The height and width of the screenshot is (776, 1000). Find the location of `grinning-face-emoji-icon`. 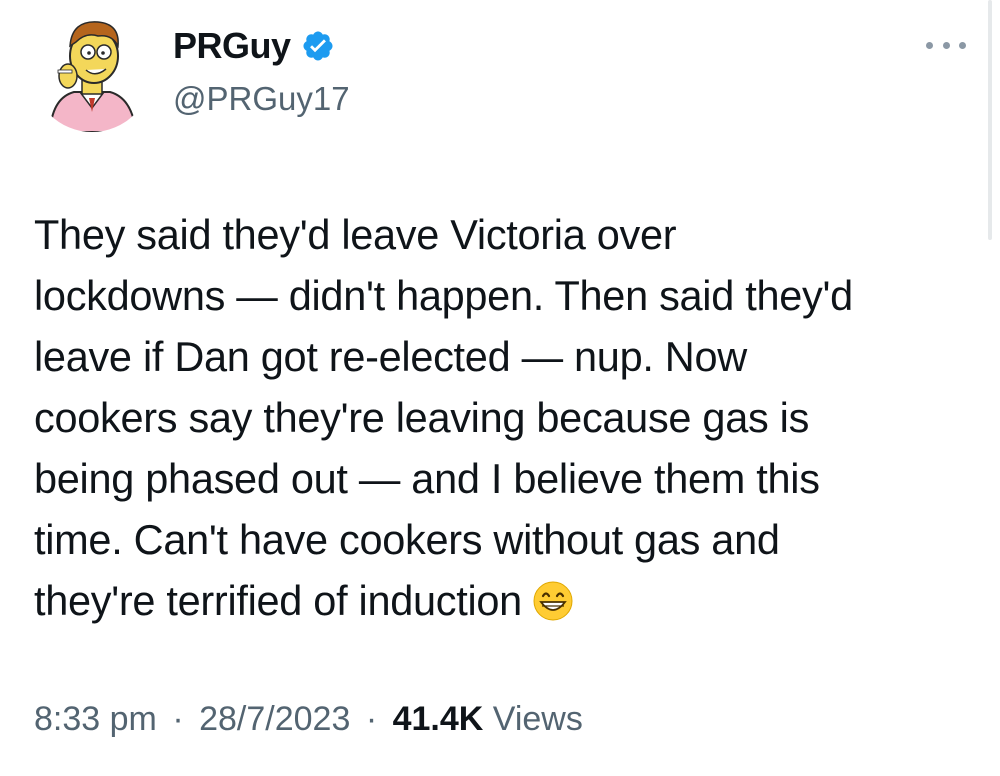

grinning-face-emoji-icon is located at coordinates (553, 599).